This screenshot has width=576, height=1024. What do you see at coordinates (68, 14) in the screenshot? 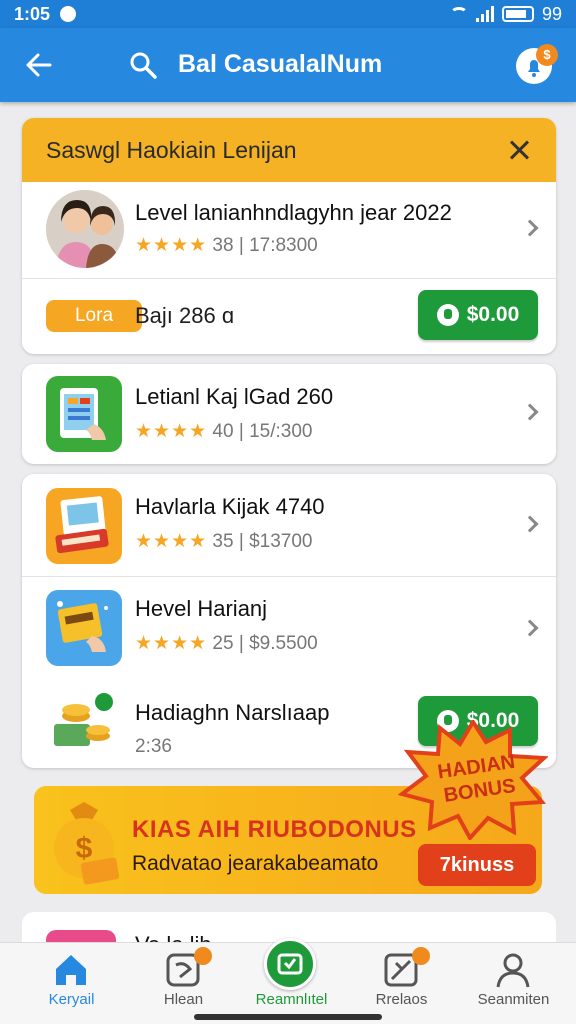
I see `notification-dot-icon` at bounding box center [68, 14].